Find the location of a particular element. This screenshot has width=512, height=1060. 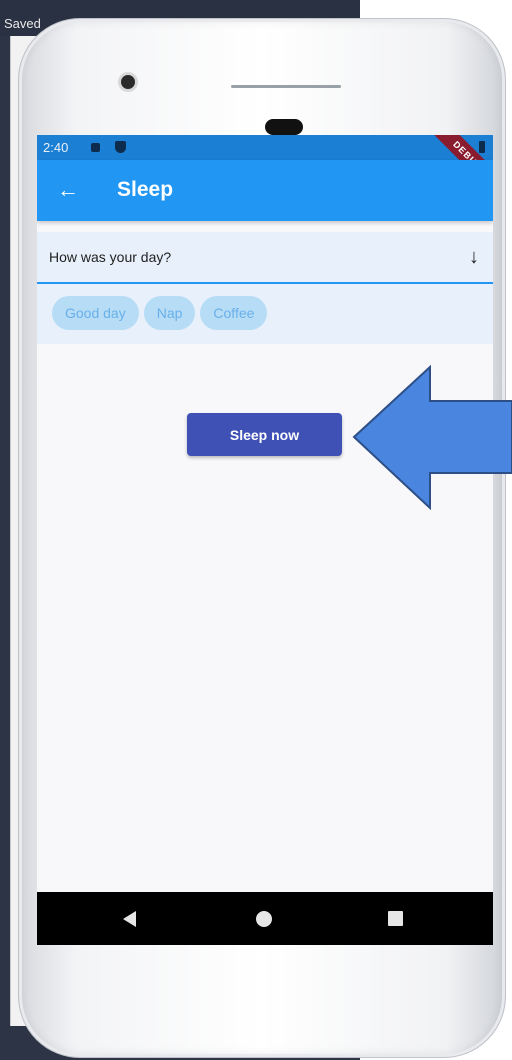

arrow-down-icon: ↓ is located at coordinates (474, 257).